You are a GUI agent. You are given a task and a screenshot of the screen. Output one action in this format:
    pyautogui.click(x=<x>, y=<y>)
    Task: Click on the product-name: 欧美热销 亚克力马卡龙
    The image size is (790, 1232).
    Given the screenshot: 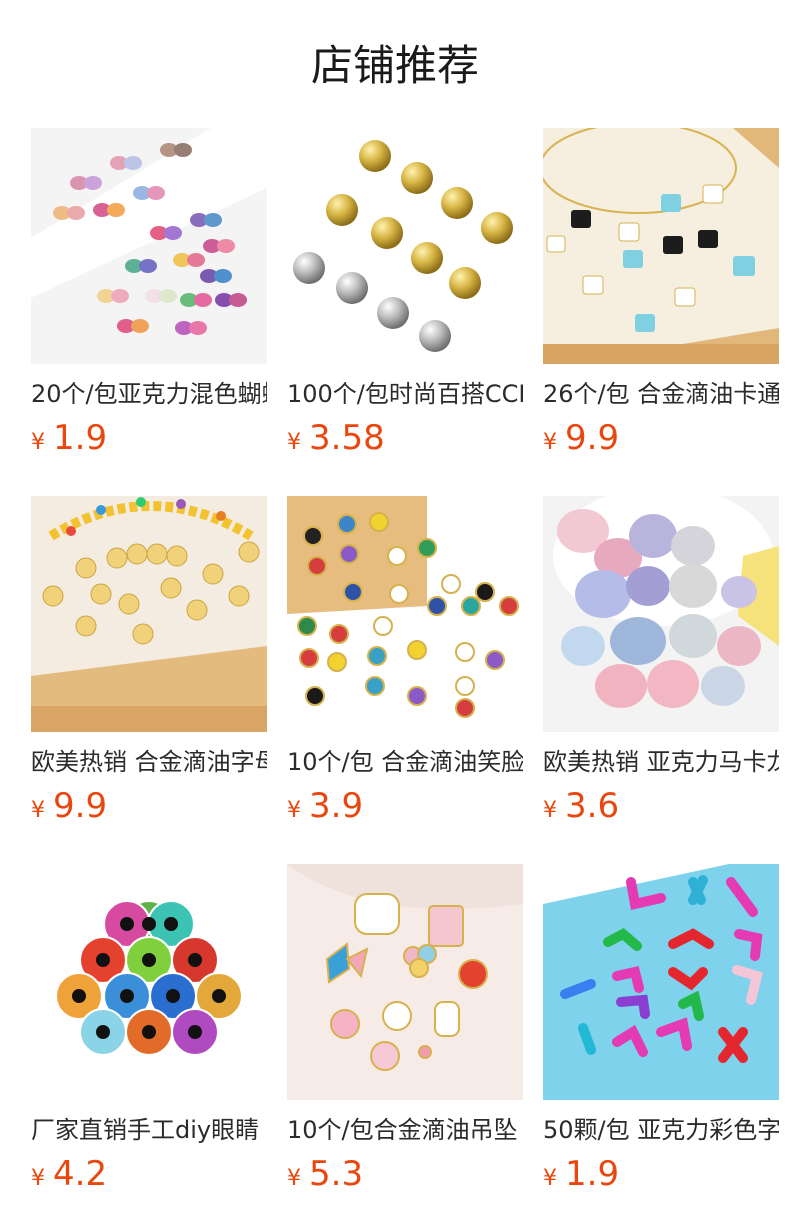 What is the action you would take?
    pyautogui.click(x=661, y=762)
    